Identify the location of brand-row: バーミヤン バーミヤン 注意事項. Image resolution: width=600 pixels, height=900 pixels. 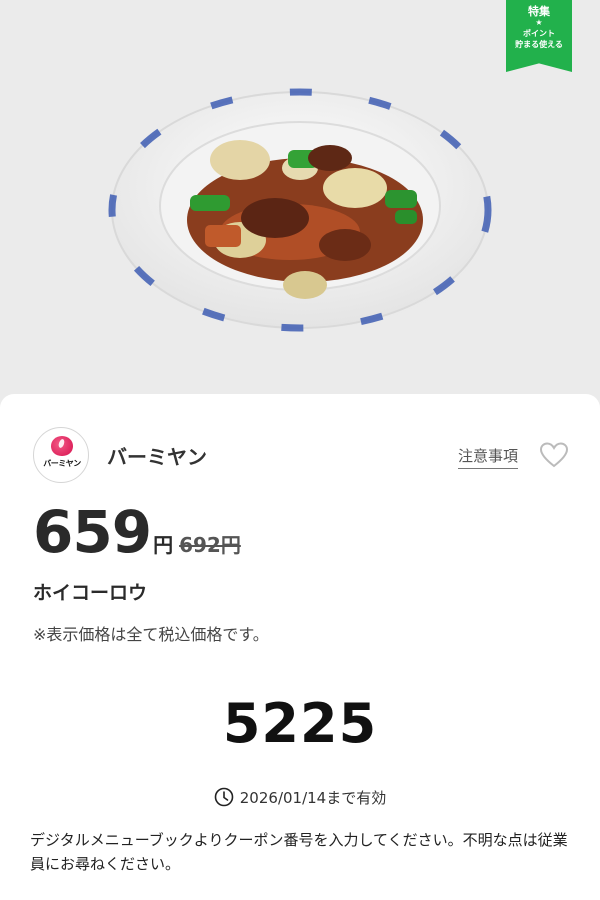
(303, 455).